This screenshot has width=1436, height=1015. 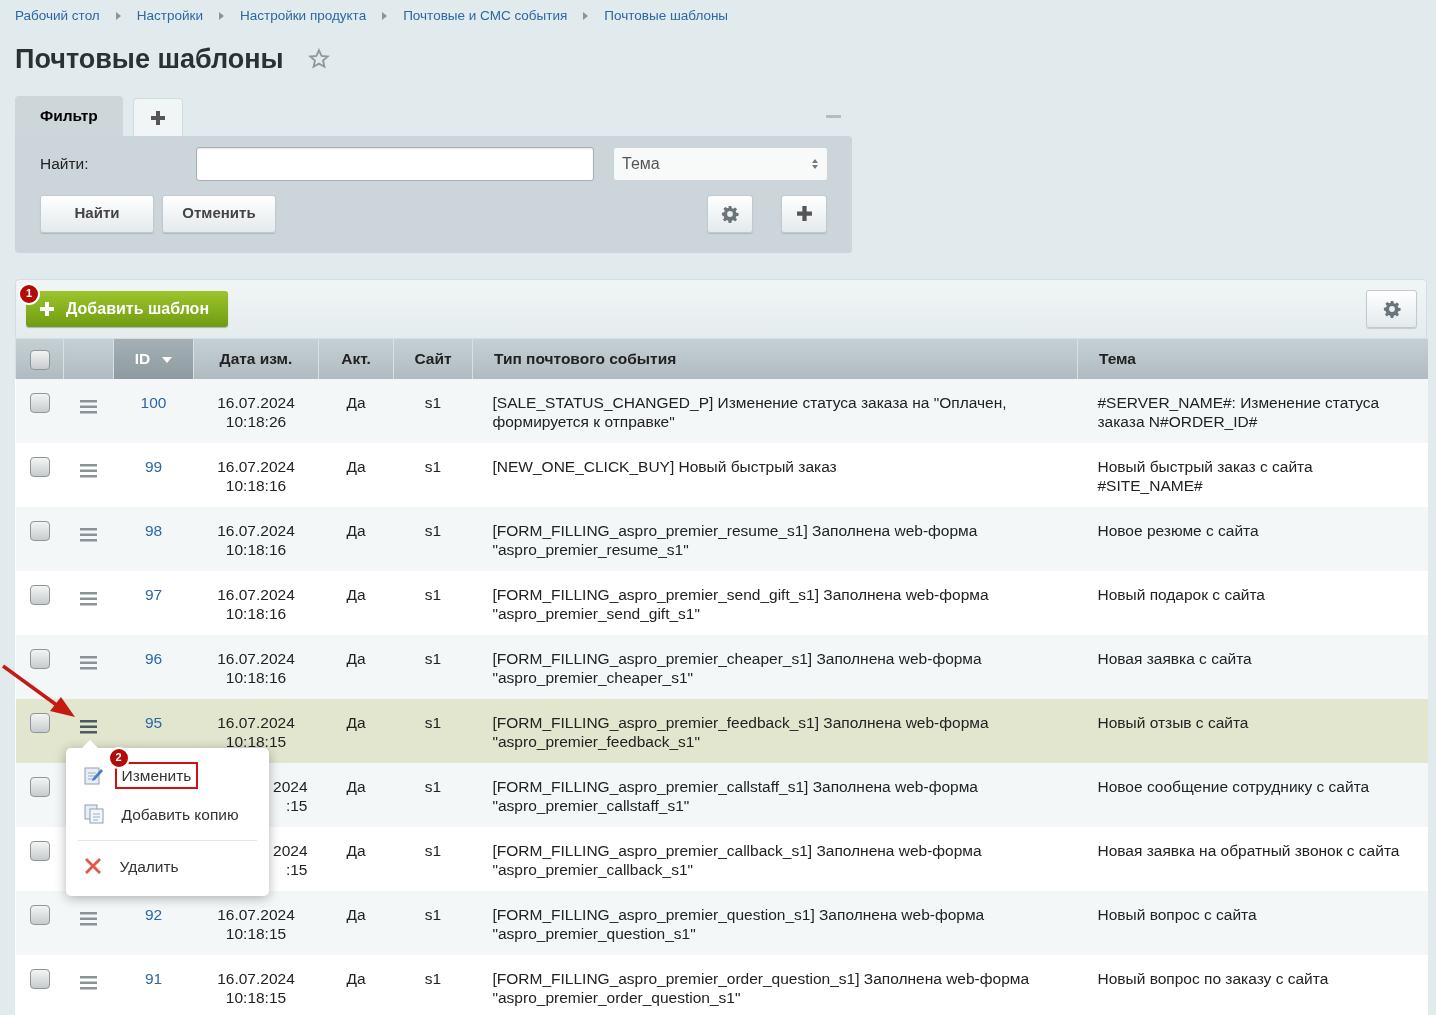 I want to click on event-type-text: [NEW_ONE_CLICK_BUY] Новый быстрый заказ, so click(x=665, y=466).